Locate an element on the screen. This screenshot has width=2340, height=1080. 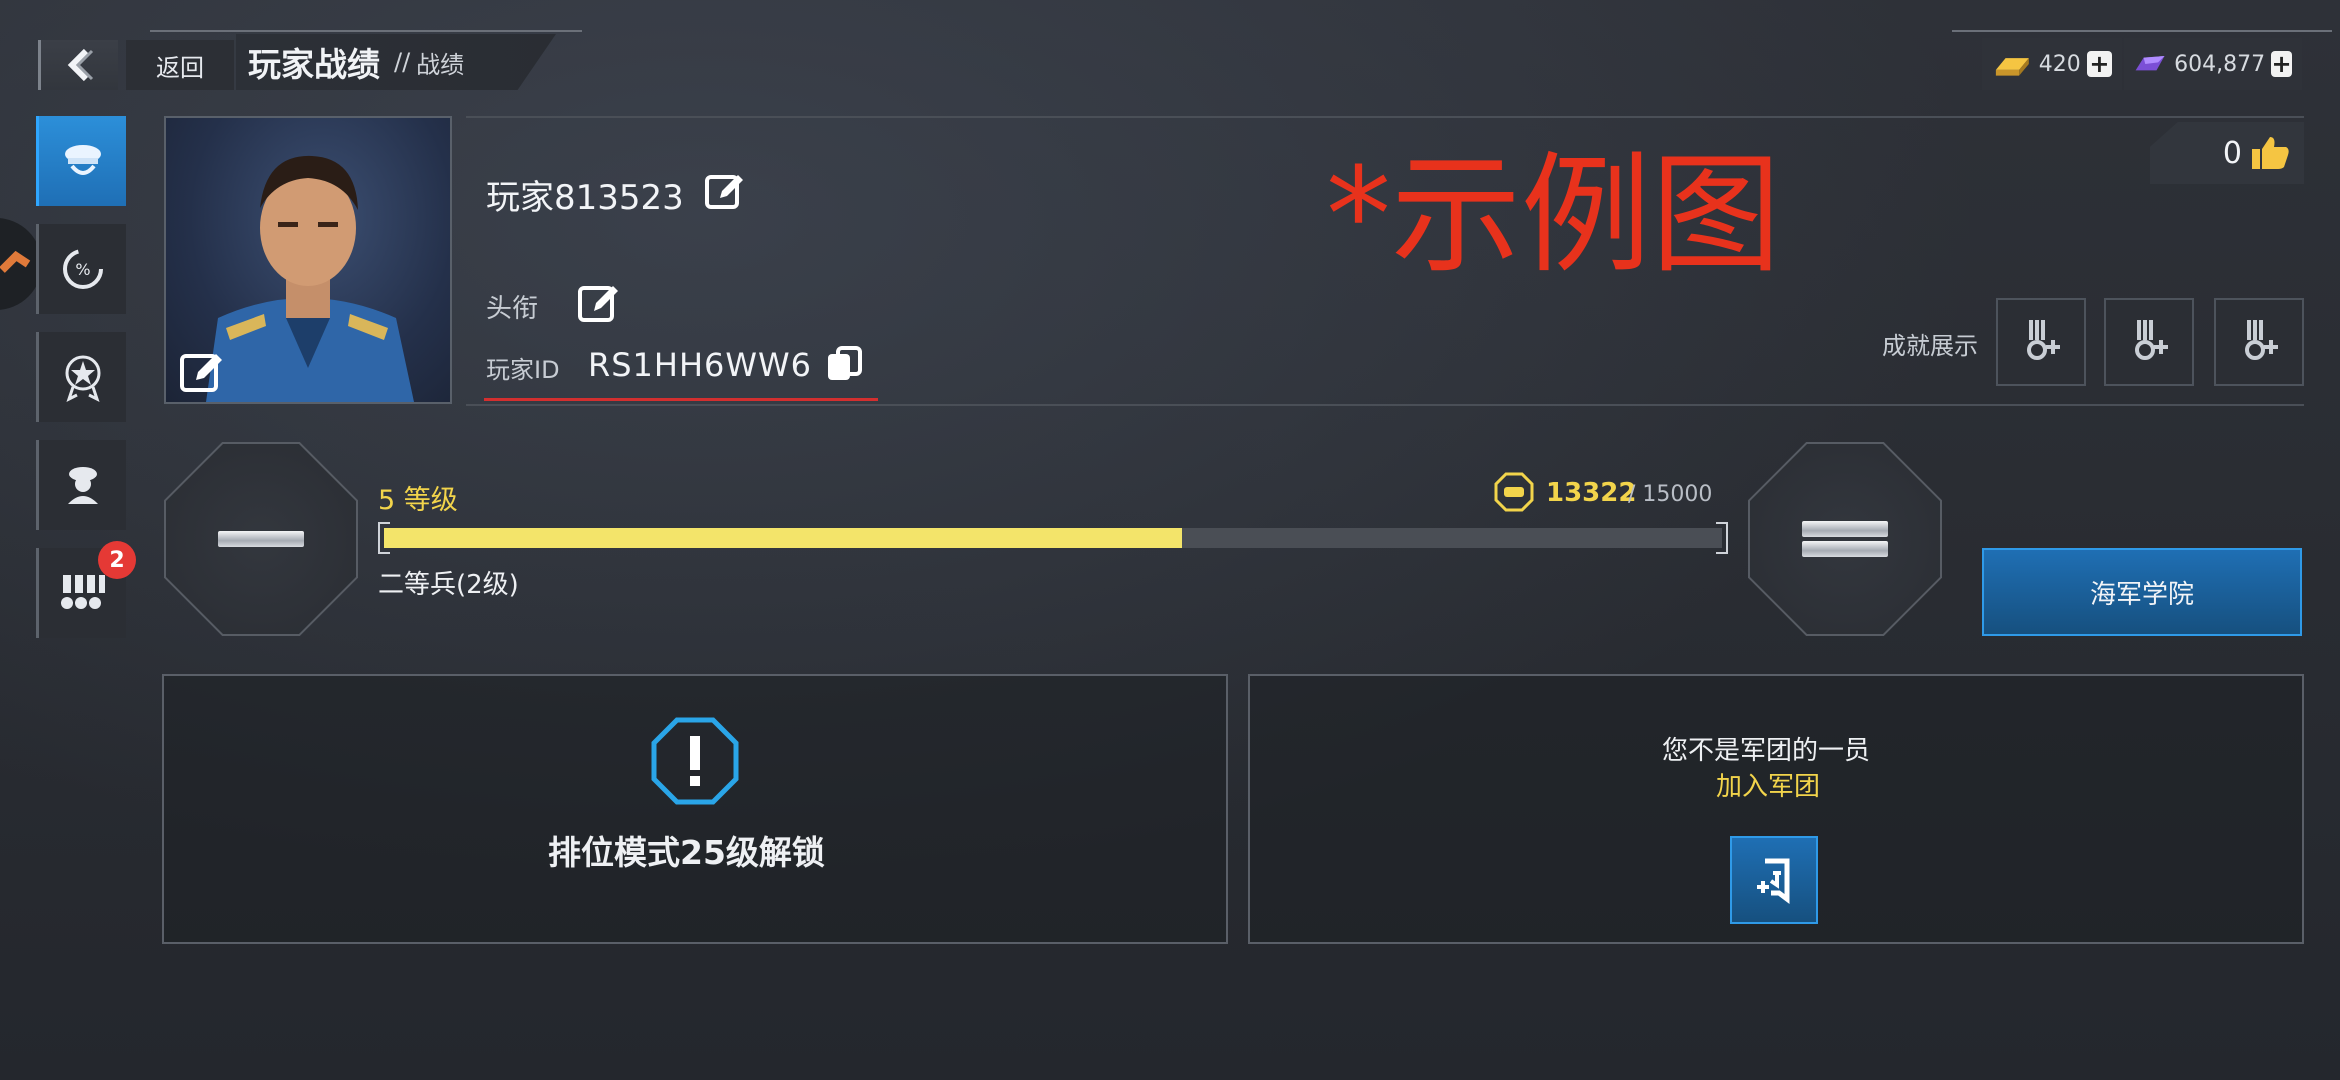
nav-item-stats: % is located at coordinates (81, 269).